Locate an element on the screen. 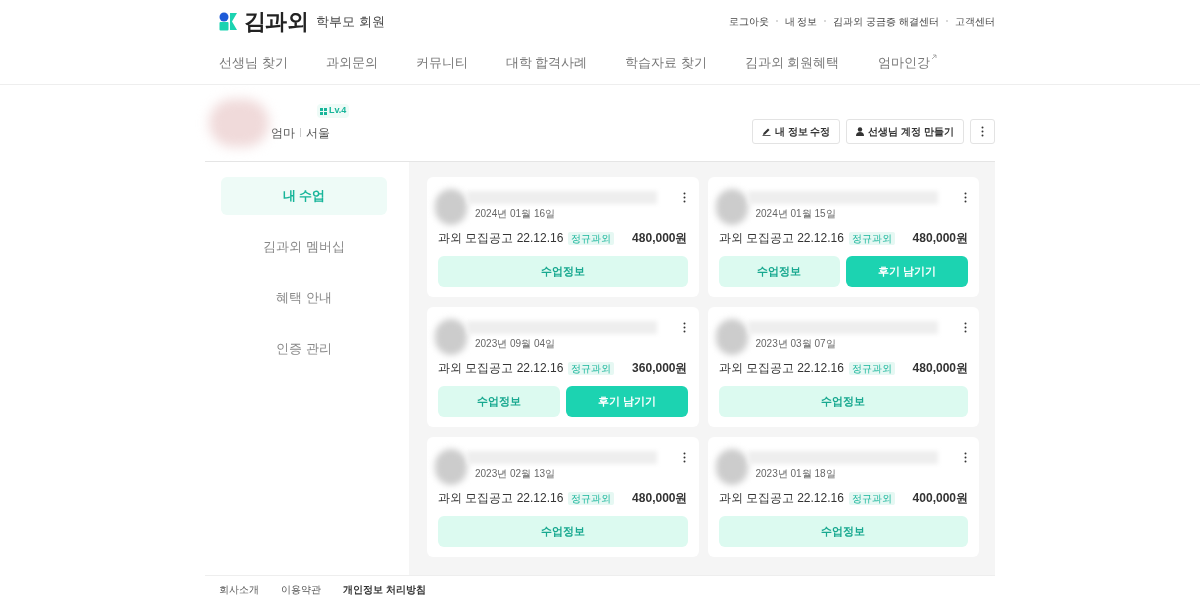 The width and height of the screenshot is (1200, 602). lesson-date: 2023년 03월 07일 is located at coordinates (795, 344).